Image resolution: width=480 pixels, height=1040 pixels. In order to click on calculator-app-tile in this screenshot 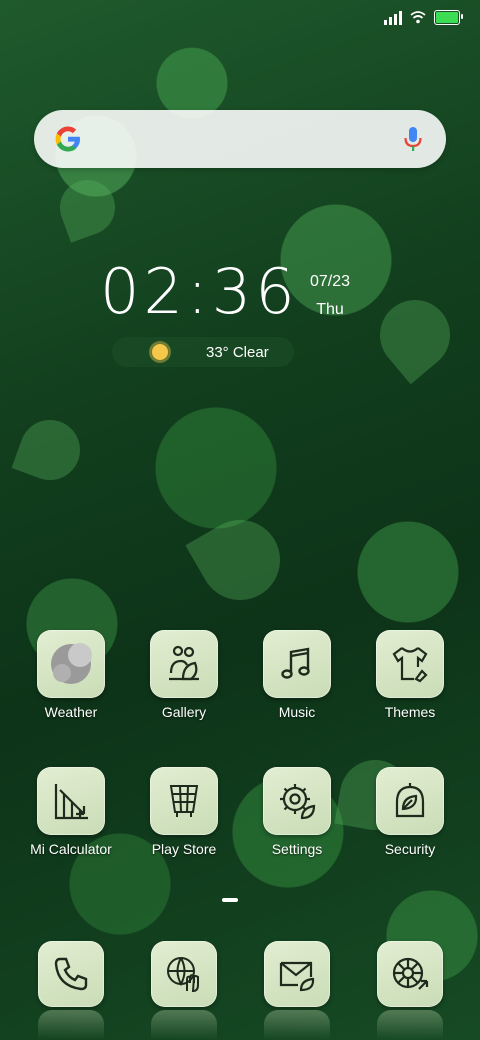, I will do `click(71, 801)`.